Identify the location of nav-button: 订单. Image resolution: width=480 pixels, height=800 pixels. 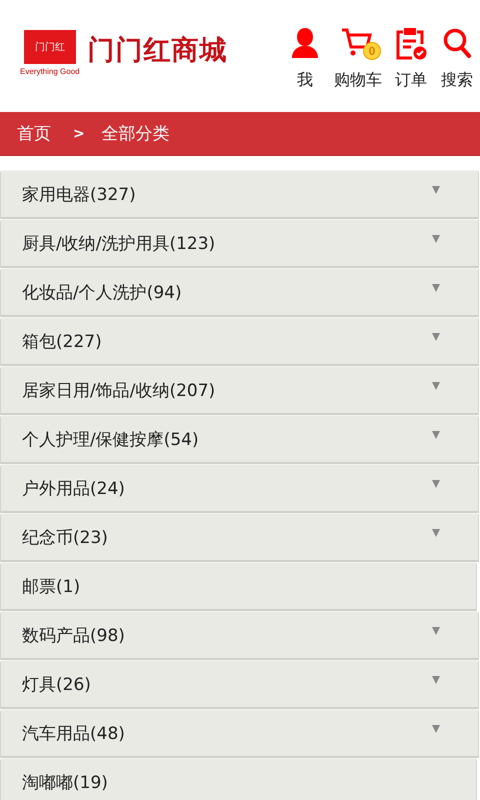
(411, 58).